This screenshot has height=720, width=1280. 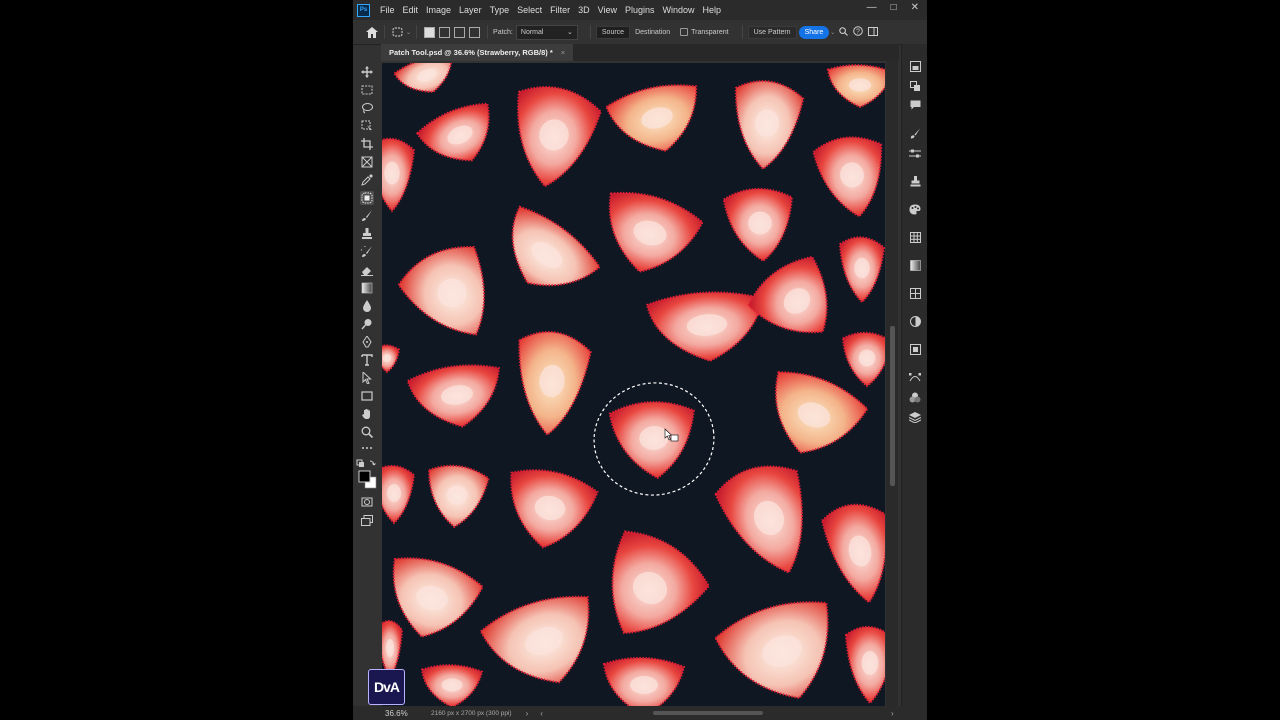 I want to click on adjustments-panel-icon, so click(x=915, y=86).